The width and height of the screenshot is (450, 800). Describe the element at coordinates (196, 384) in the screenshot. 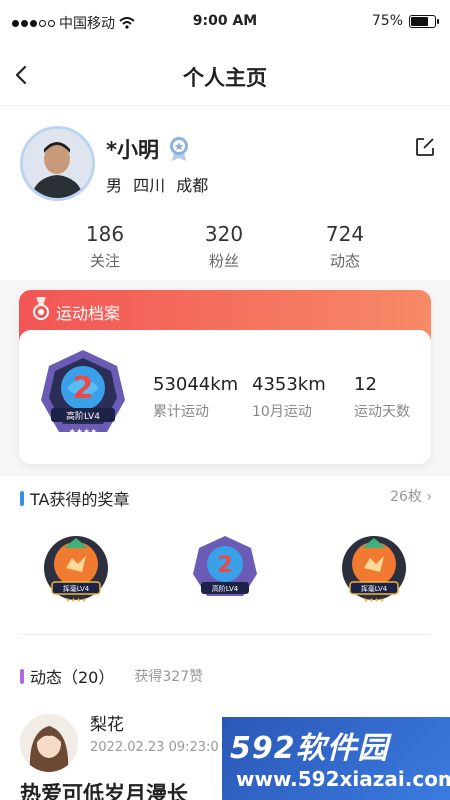

I see `record-value: 53044km` at that location.